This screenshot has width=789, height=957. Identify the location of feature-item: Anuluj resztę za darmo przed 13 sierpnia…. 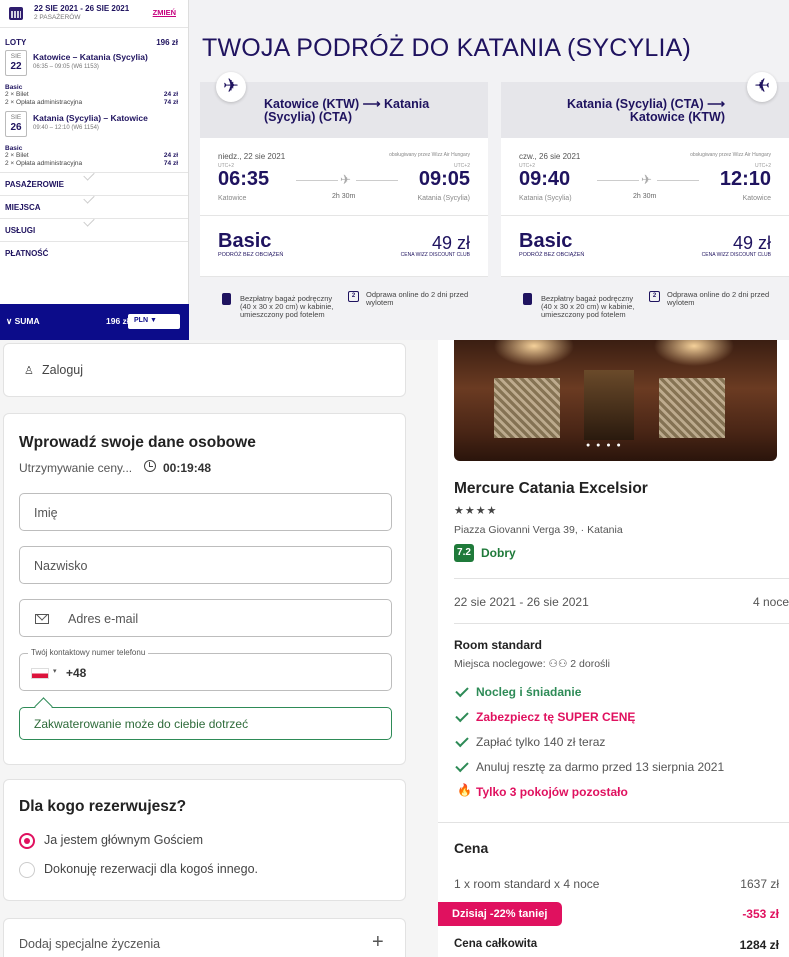
(600, 767).